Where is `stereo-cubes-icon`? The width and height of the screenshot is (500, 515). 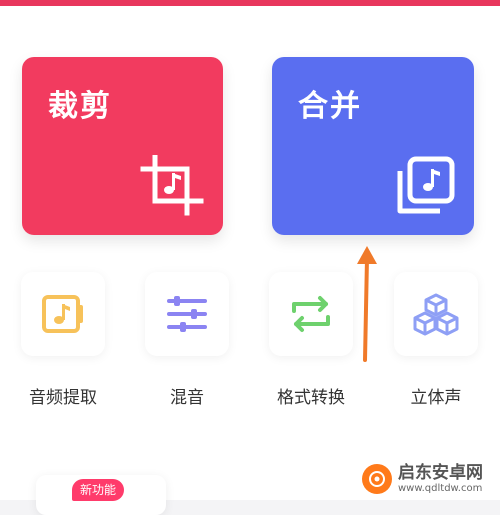 stereo-cubes-icon is located at coordinates (436, 314).